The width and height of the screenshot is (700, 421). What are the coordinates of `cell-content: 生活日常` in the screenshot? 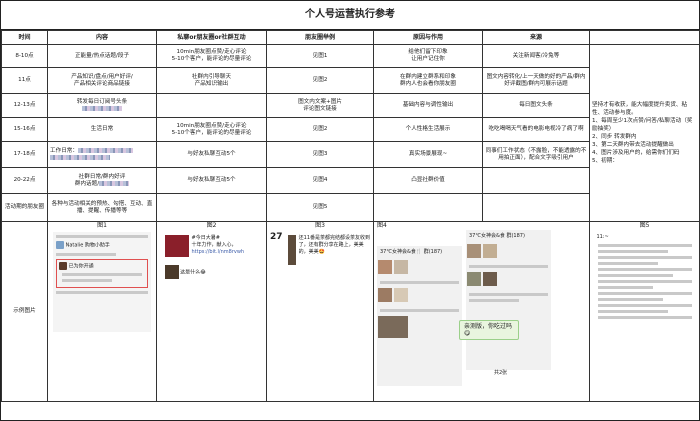 It's located at (102, 129).